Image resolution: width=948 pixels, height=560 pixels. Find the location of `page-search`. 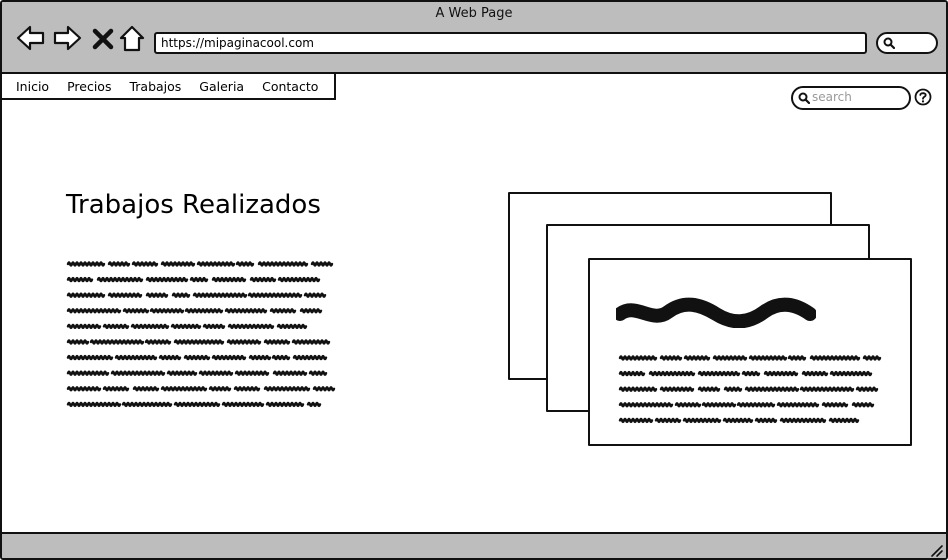

page-search is located at coordinates (851, 98).